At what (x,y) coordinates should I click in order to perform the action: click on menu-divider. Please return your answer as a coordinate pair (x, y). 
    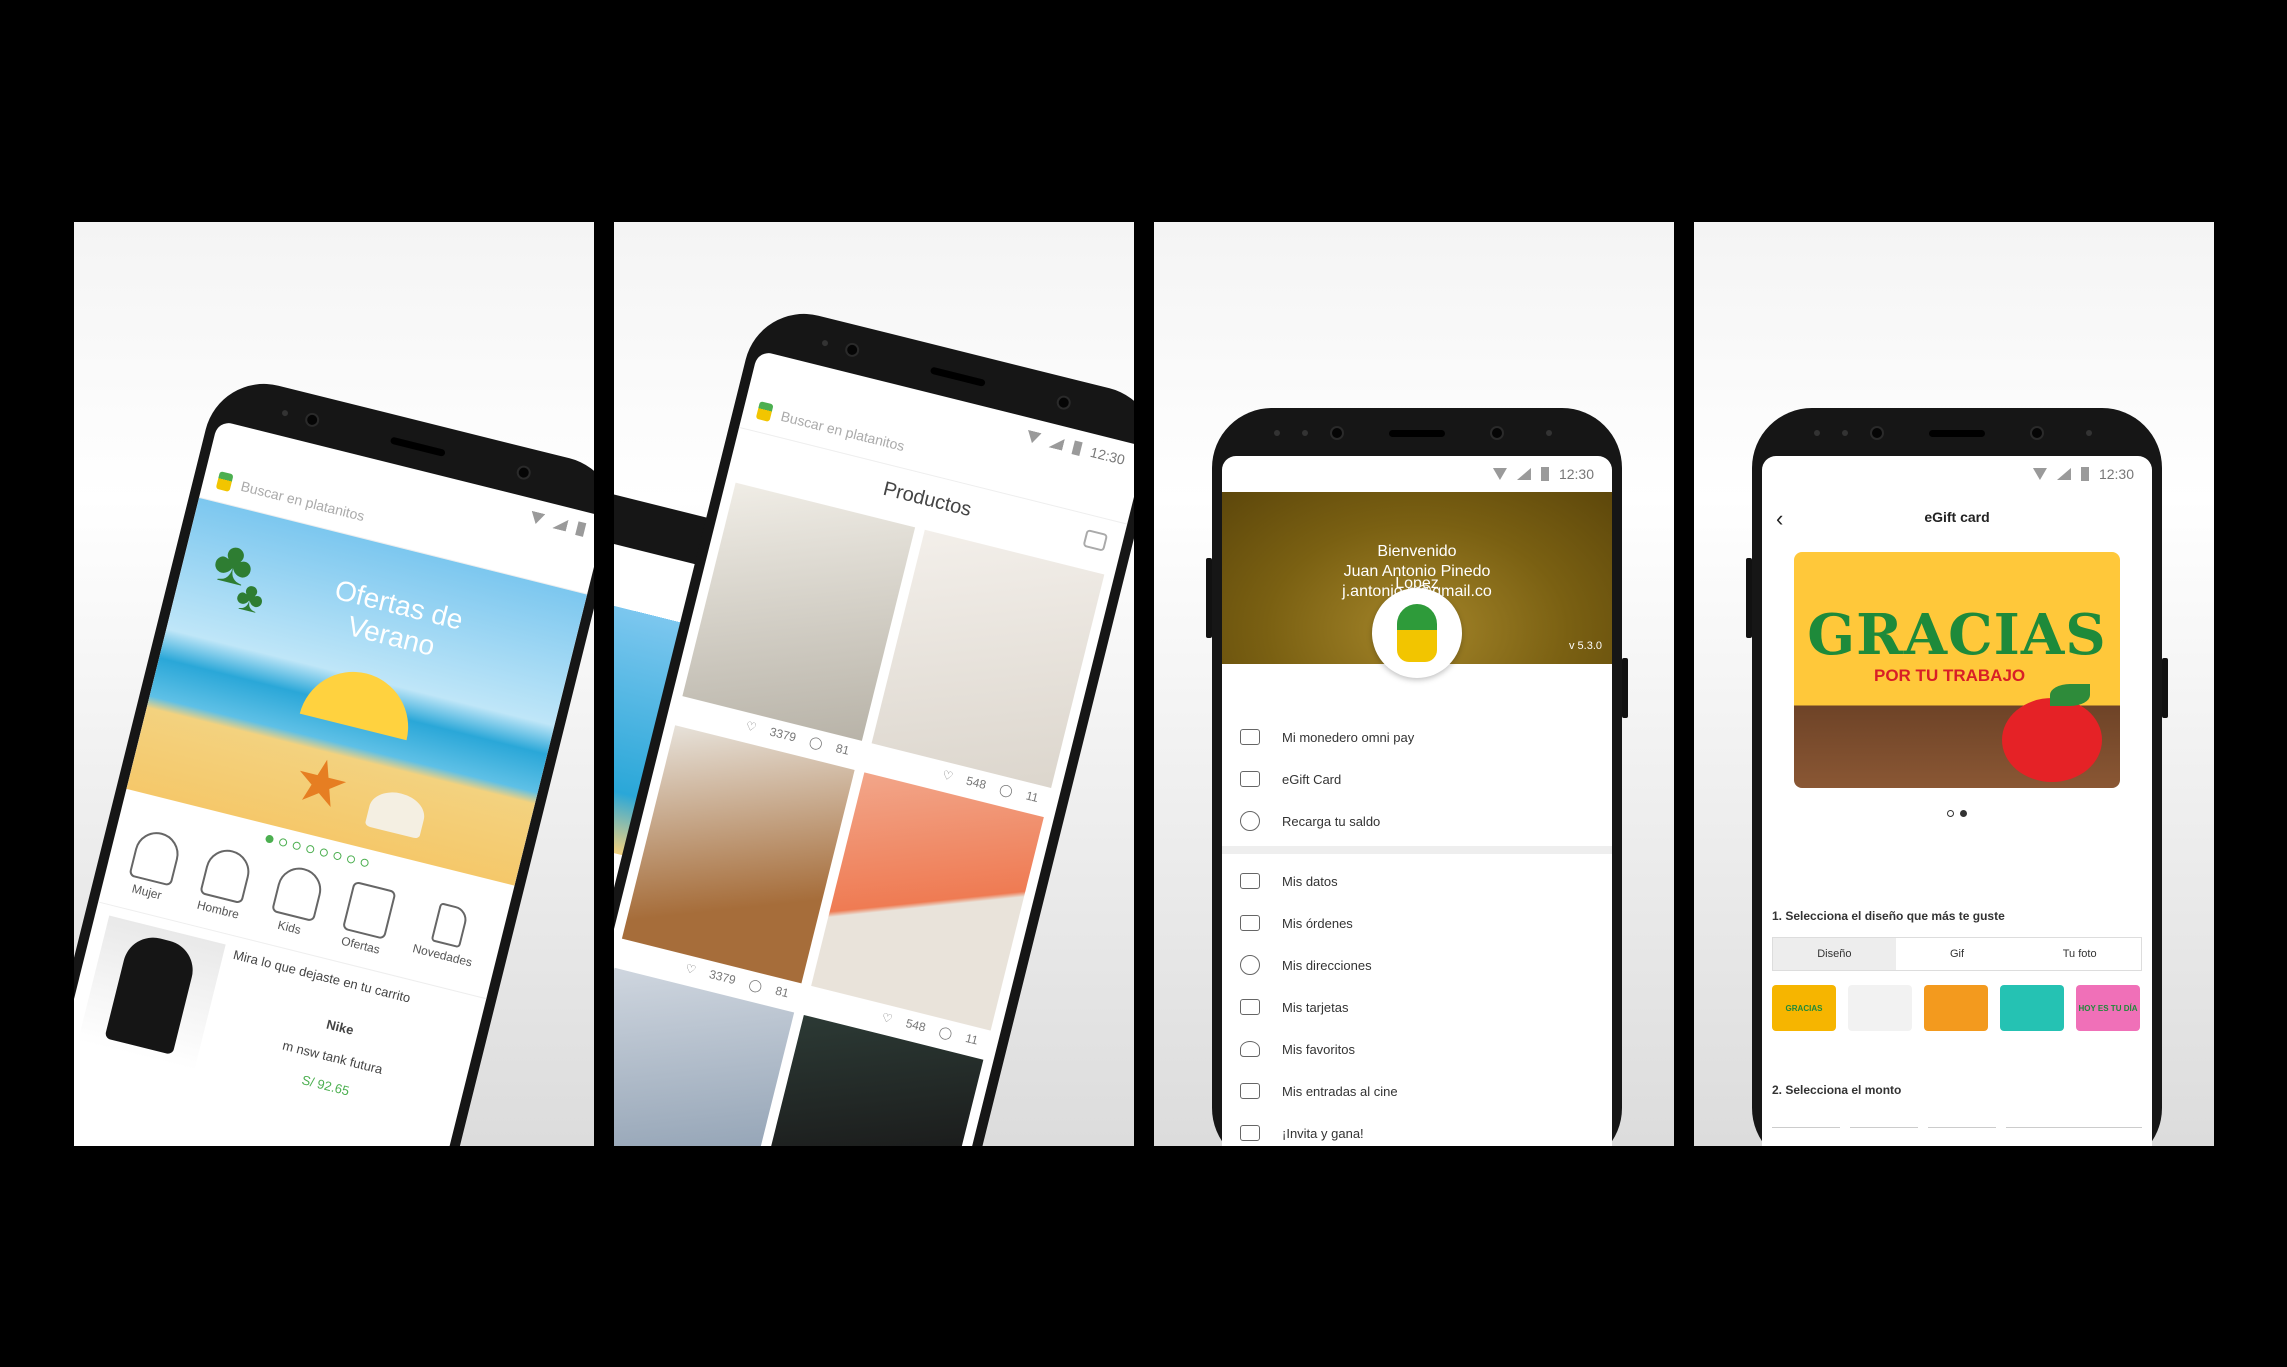
    Looking at the image, I should click on (1417, 850).